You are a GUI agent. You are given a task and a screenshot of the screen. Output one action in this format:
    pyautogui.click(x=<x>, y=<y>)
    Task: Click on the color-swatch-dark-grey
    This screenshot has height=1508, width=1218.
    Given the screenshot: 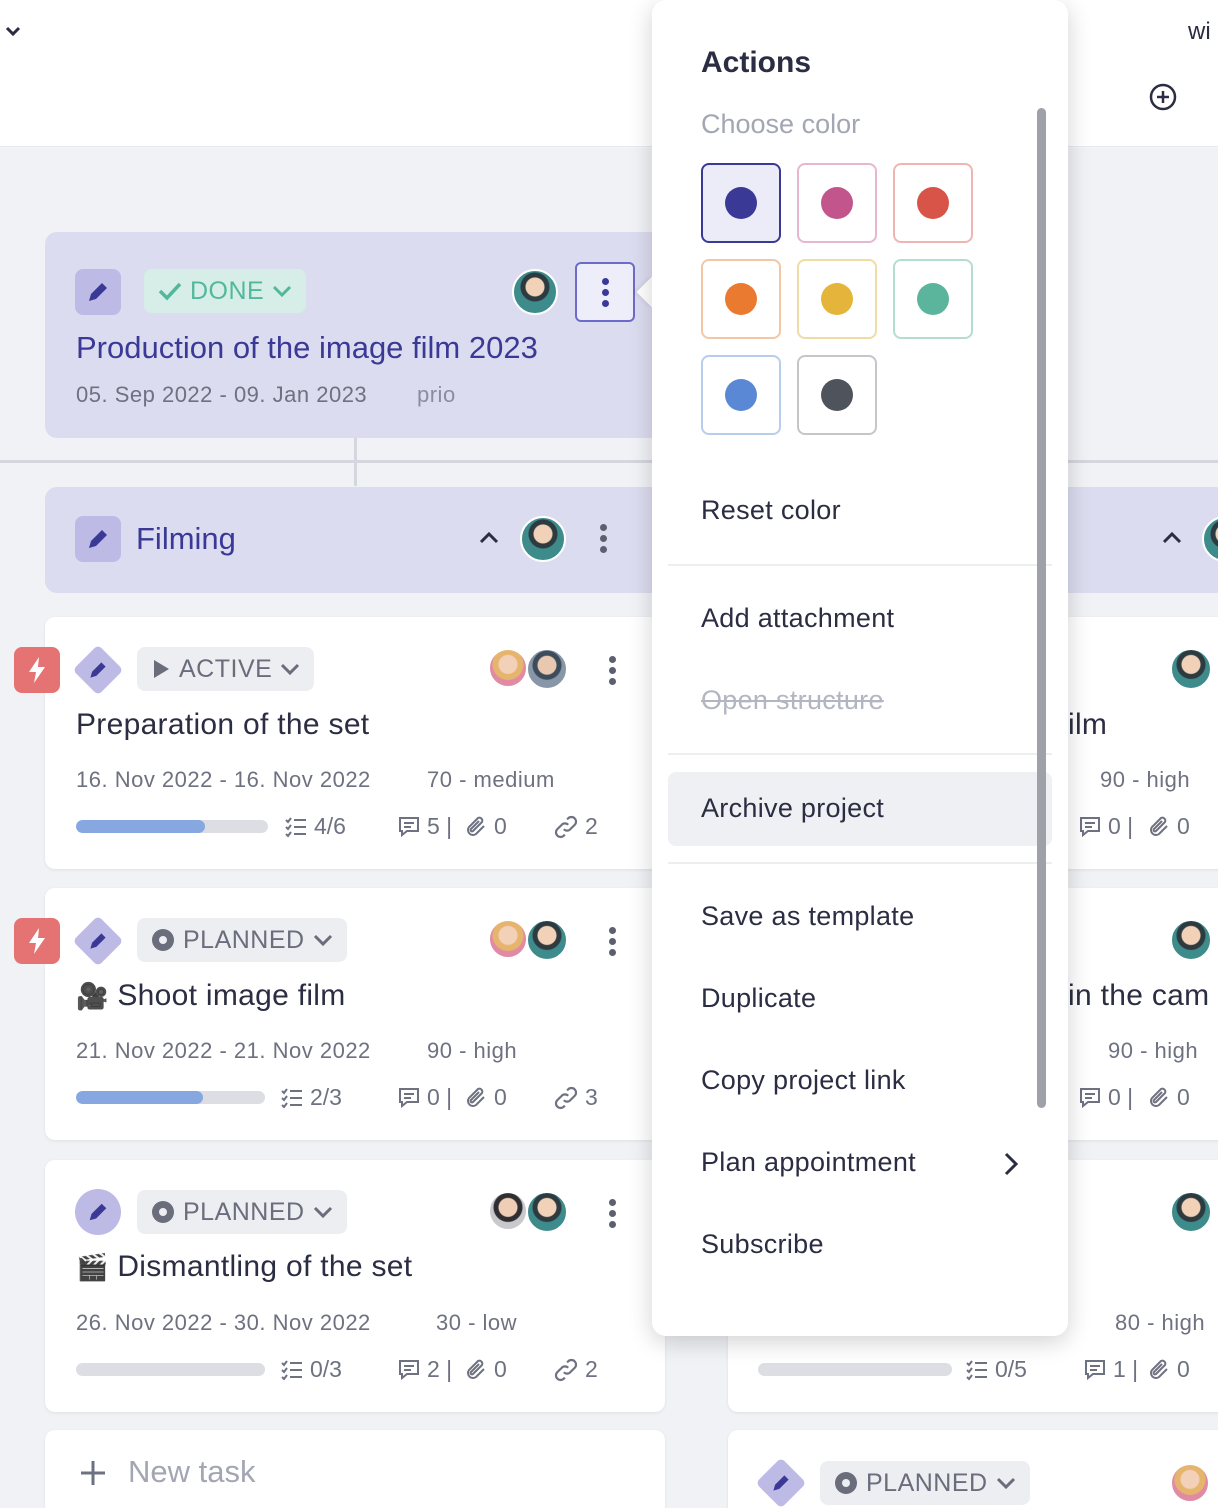 What is the action you would take?
    pyautogui.click(x=837, y=395)
    